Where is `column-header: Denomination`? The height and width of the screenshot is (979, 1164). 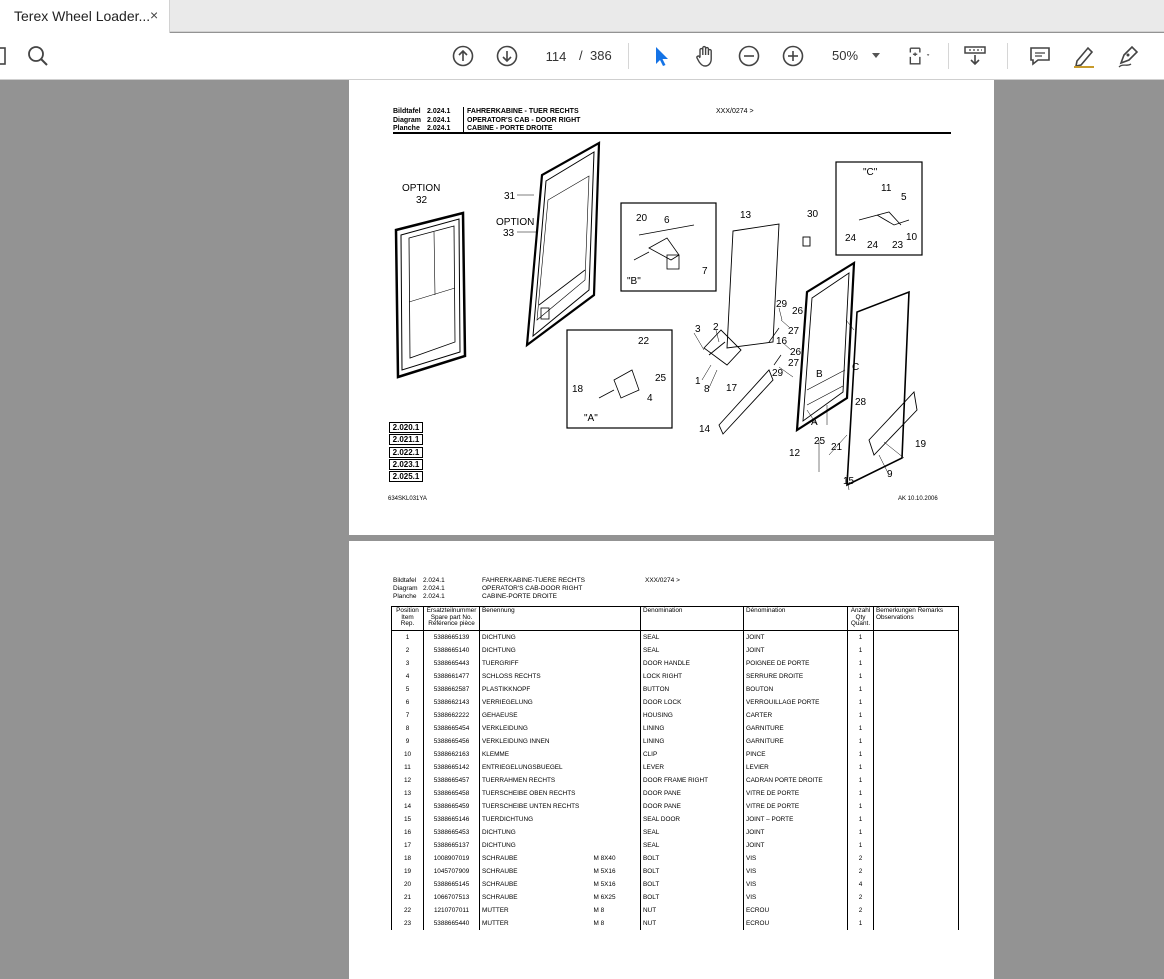 column-header: Denomination is located at coordinates (692, 618).